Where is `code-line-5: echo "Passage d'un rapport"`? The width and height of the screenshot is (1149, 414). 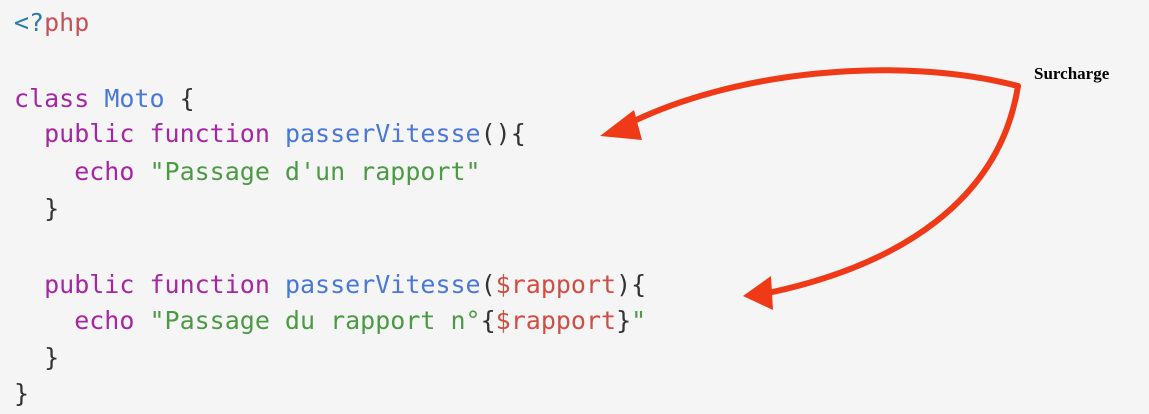
code-line-5: echo "Passage d'un rapport" is located at coordinates (247, 171).